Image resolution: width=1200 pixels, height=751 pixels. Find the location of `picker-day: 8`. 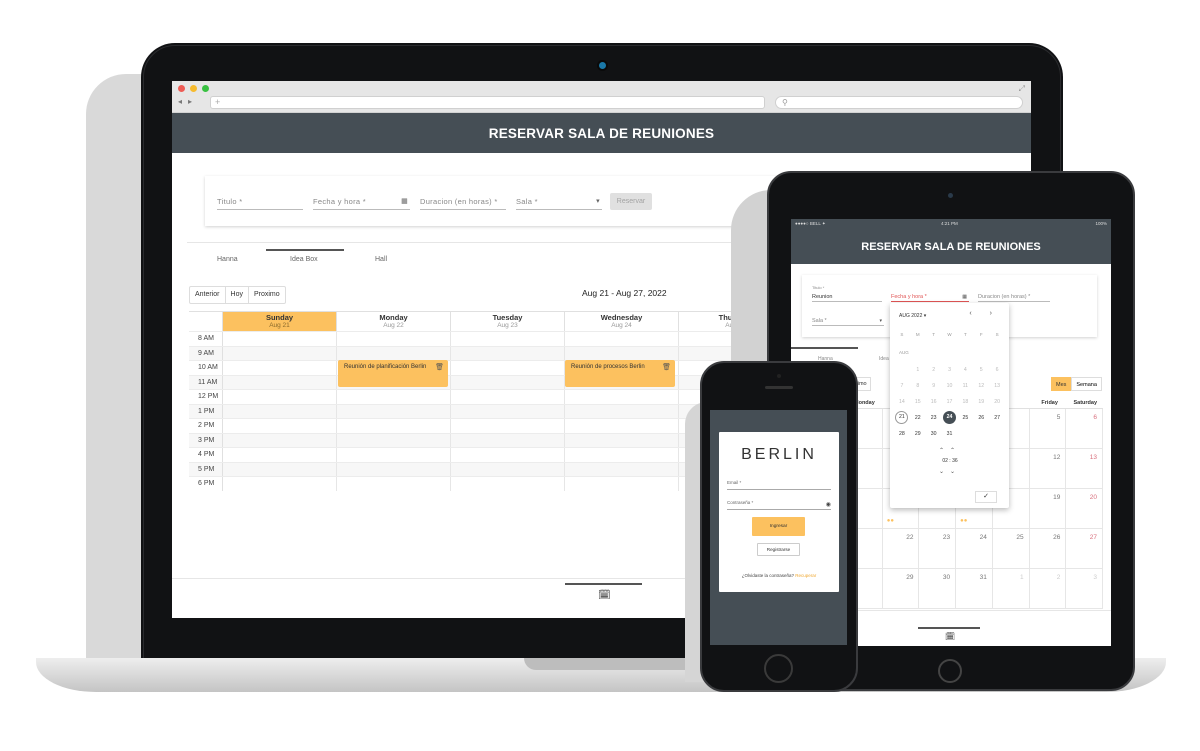

picker-day: 8 is located at coordinates (918, 386).